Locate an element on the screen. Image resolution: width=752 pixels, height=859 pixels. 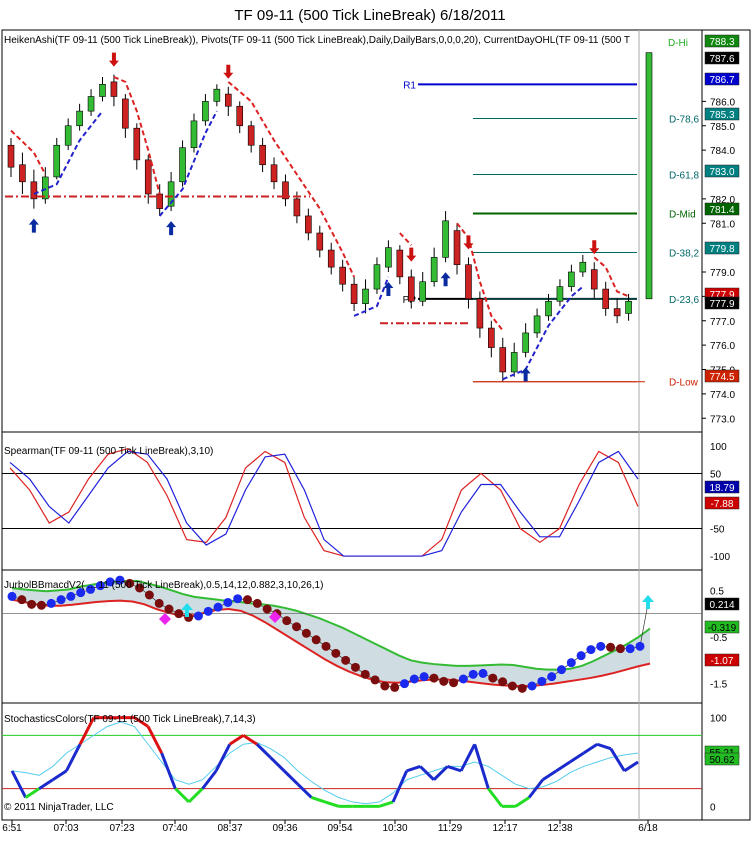
spearman-tick-label: 100 is located at coordinates (718, 447).